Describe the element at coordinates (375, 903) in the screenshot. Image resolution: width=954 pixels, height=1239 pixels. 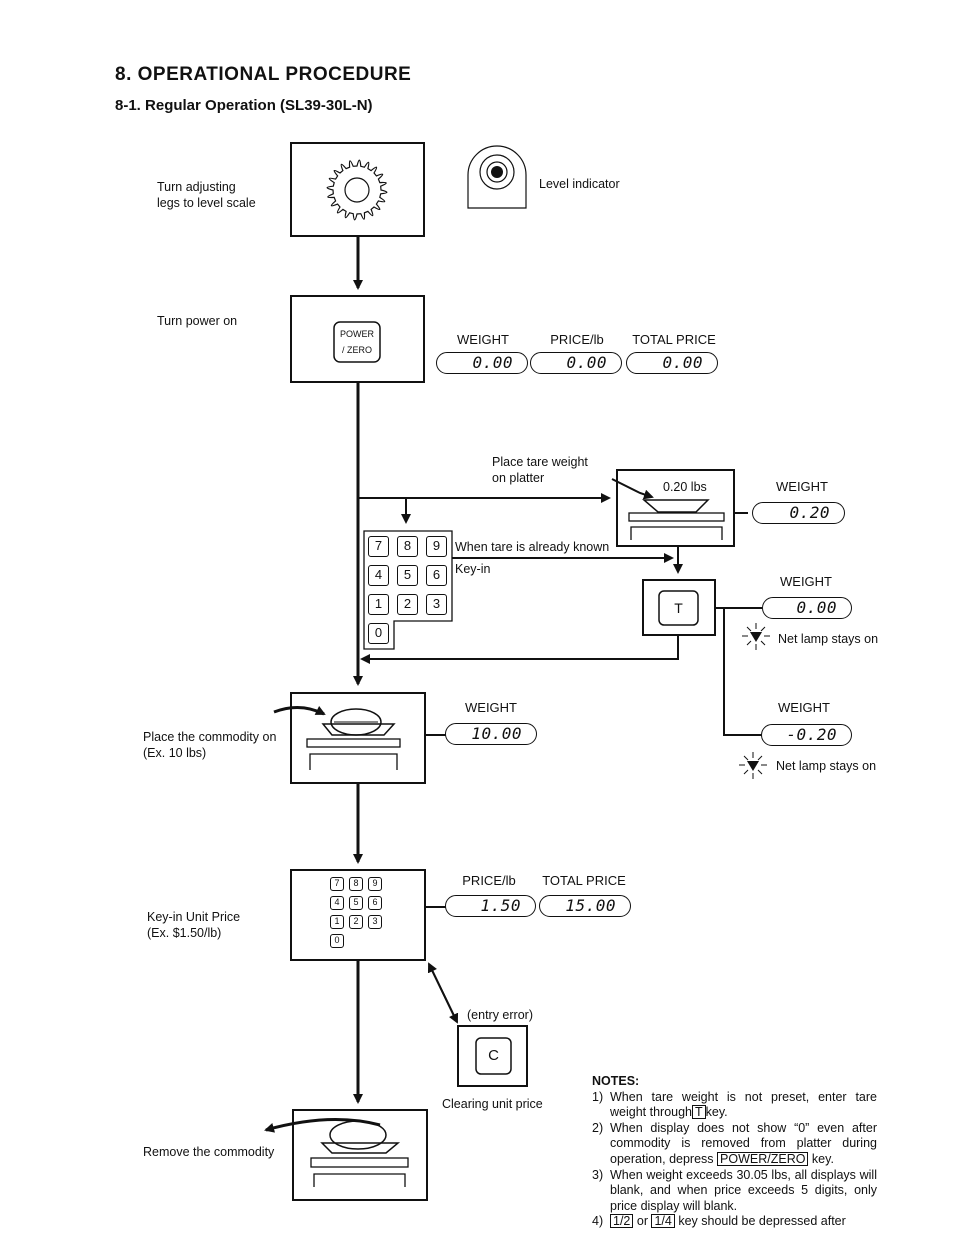
I see `price-keypad-key: 6` at that location.